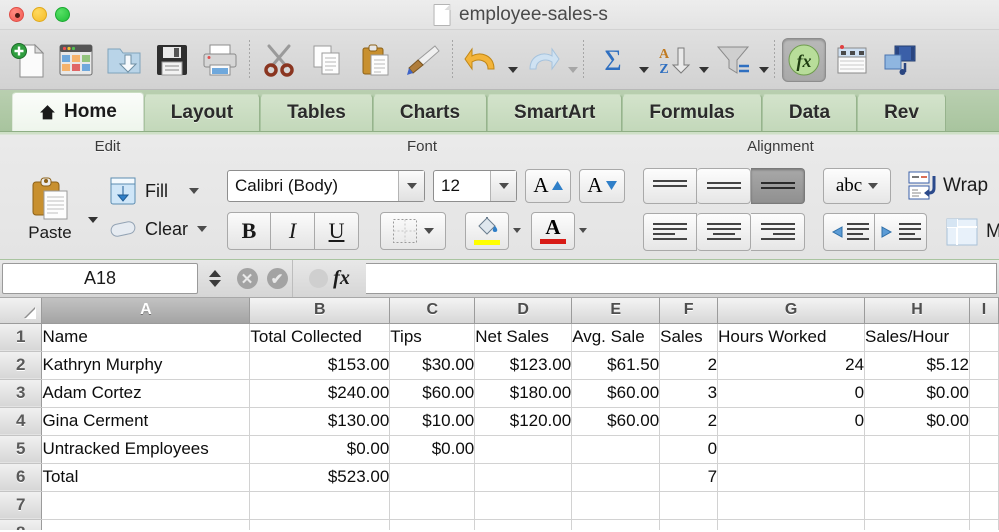  I want to click on font-size-combo: 12, so click(475, 185).